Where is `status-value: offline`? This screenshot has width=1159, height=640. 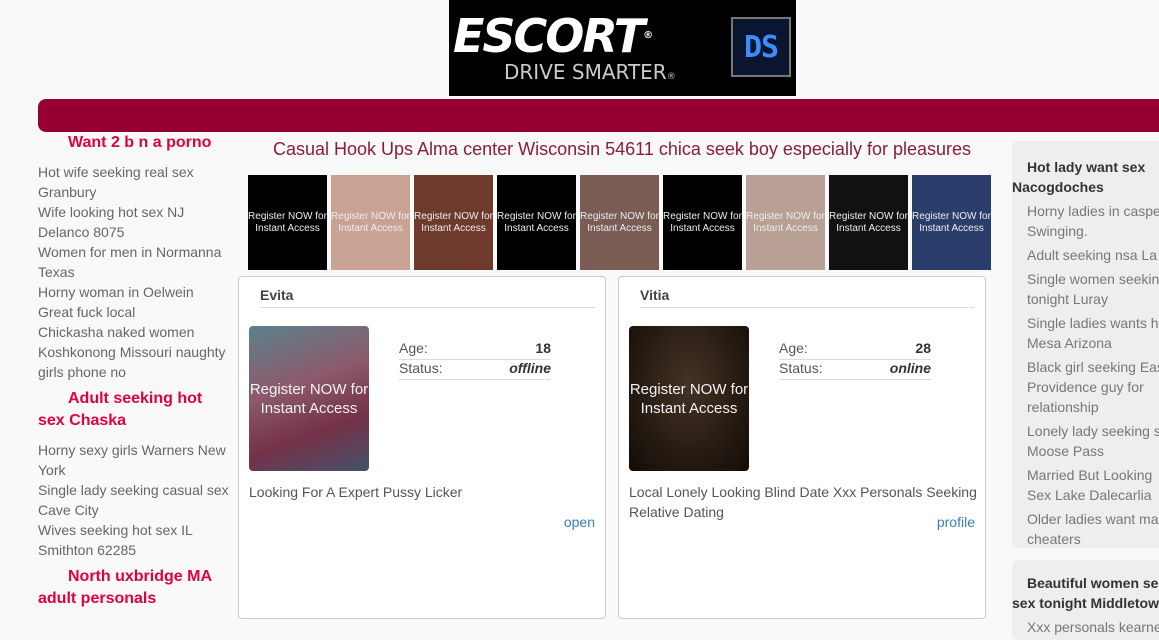
status-value: offline is located at coordinates (530, 368).